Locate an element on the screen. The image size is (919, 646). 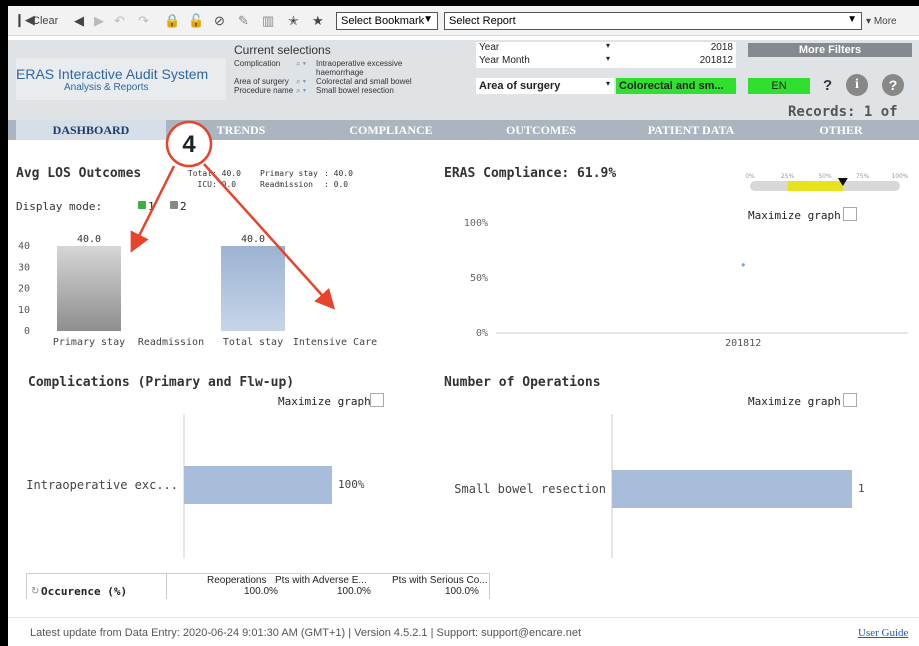
data-label: 1 is located at coordinates (861, 488).